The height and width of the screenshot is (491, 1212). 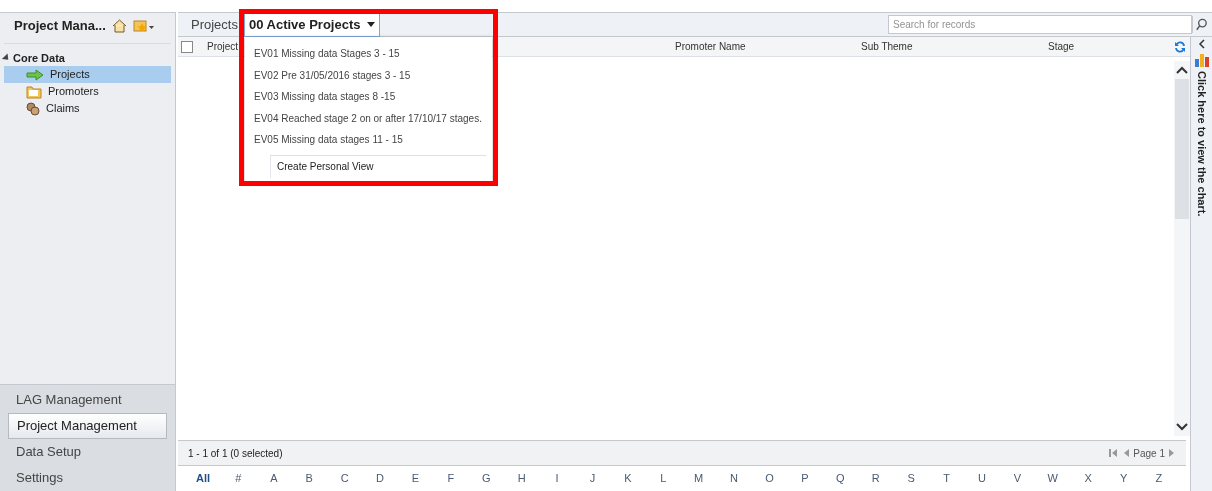 I want to click on index-letter: M, so click(x=698, y=478).